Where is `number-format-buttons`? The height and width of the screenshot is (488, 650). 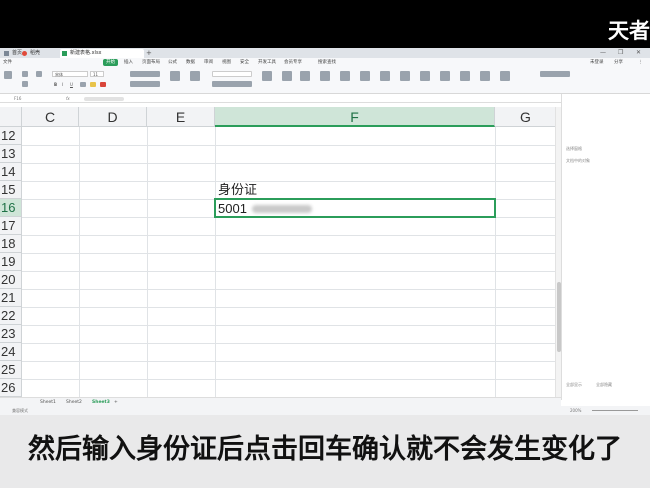 number-format-buttons is located at coordinates (232, 84).